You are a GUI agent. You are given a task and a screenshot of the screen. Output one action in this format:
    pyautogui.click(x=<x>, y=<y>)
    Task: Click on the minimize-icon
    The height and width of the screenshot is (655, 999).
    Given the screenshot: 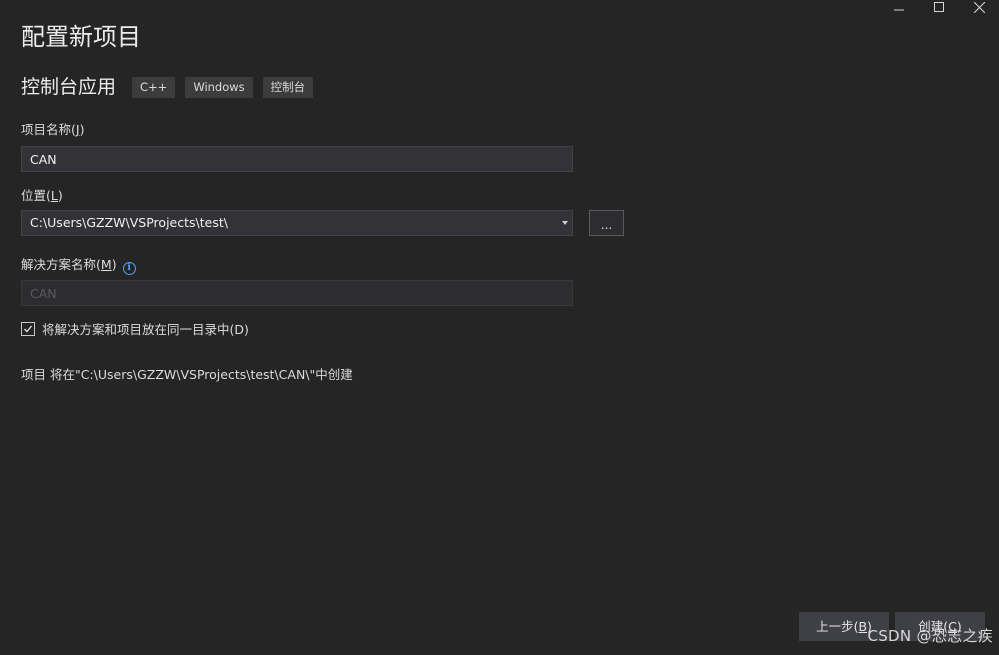 What is the action you would take?
    pyautogui.click(x=899, y=10)
    